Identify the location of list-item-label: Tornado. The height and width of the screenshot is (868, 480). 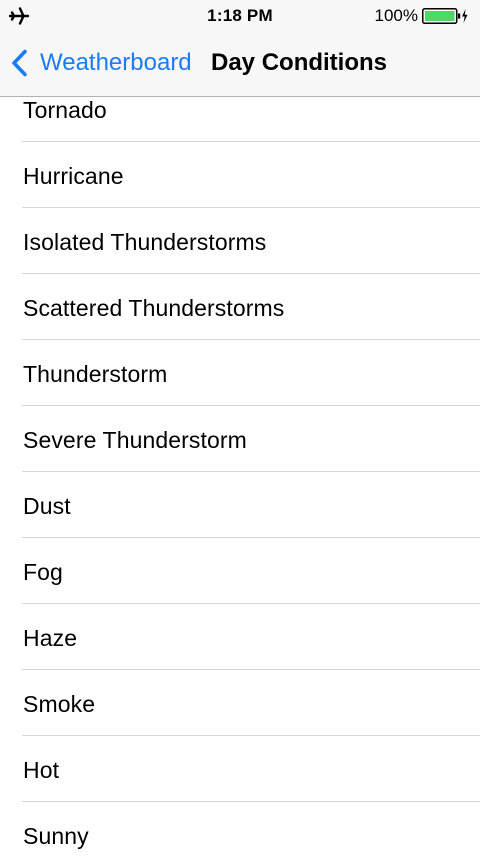
(65, 110).